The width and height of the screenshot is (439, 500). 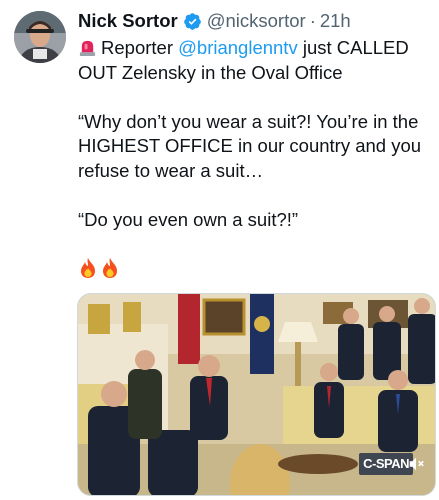 I want to click on emoji-line, so click(x=257, y=269).